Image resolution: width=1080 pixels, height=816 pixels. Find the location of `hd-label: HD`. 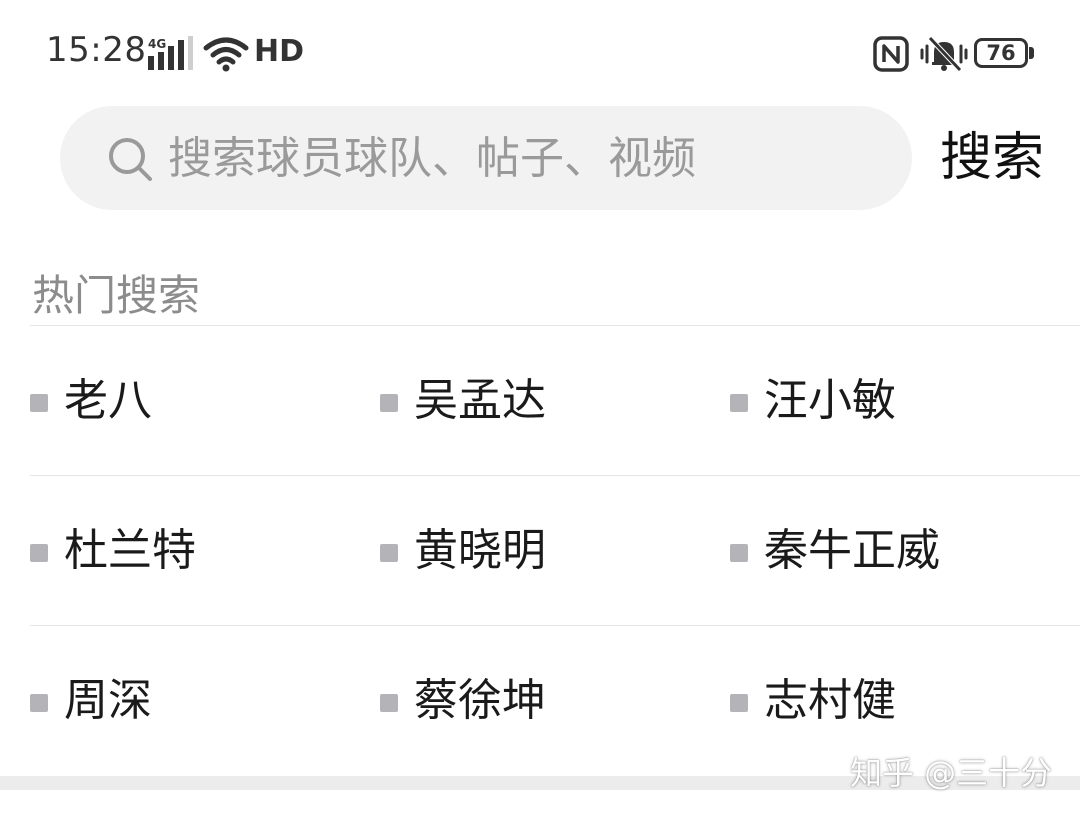

hd-label: HD is located at coordinates (279, 51).